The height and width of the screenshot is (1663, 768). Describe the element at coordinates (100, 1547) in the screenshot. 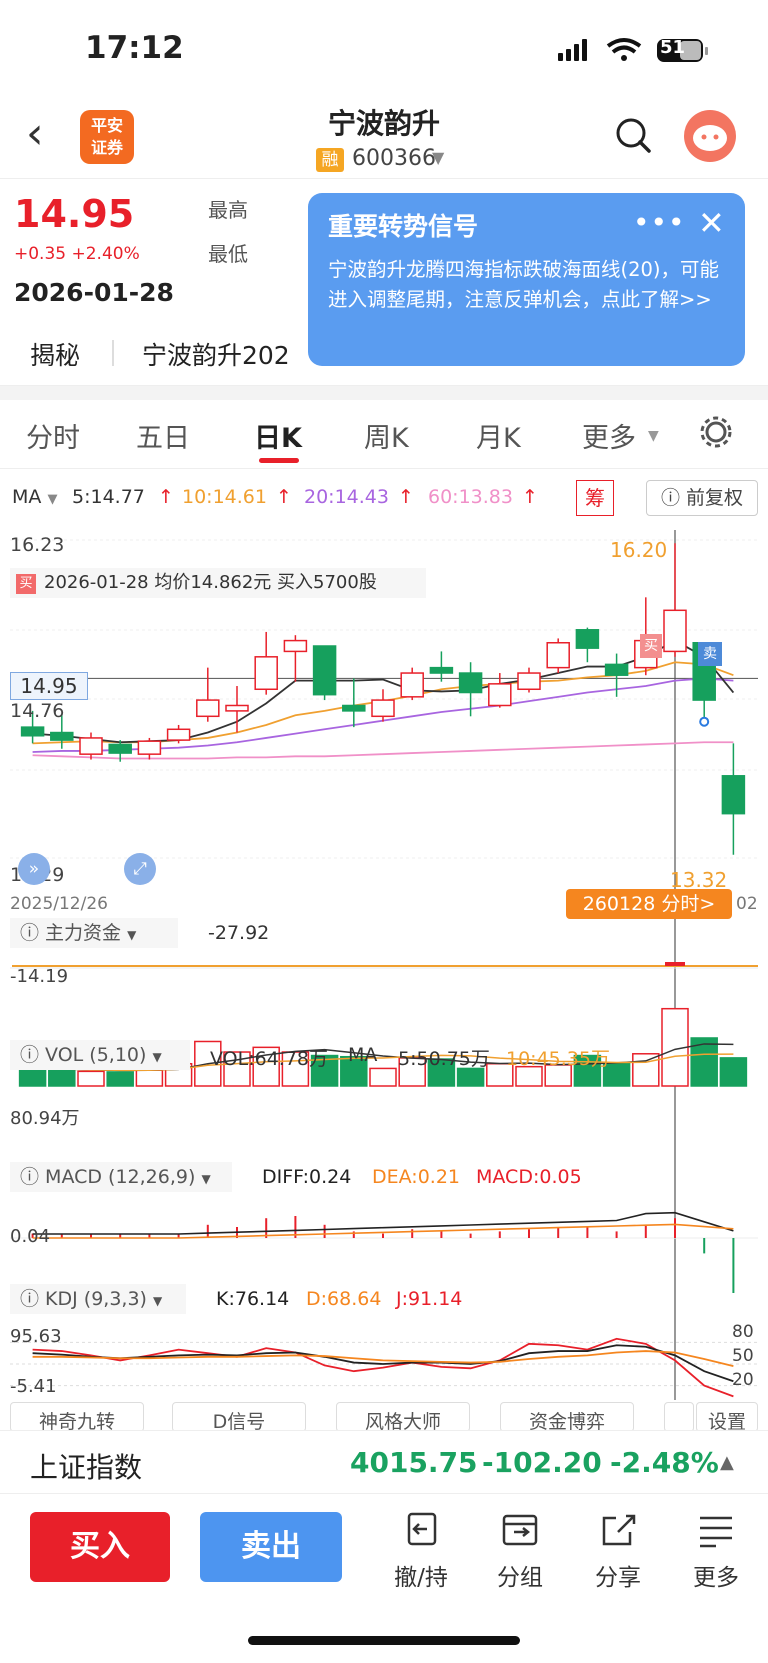

I see `buy-button: 买入` at that location.